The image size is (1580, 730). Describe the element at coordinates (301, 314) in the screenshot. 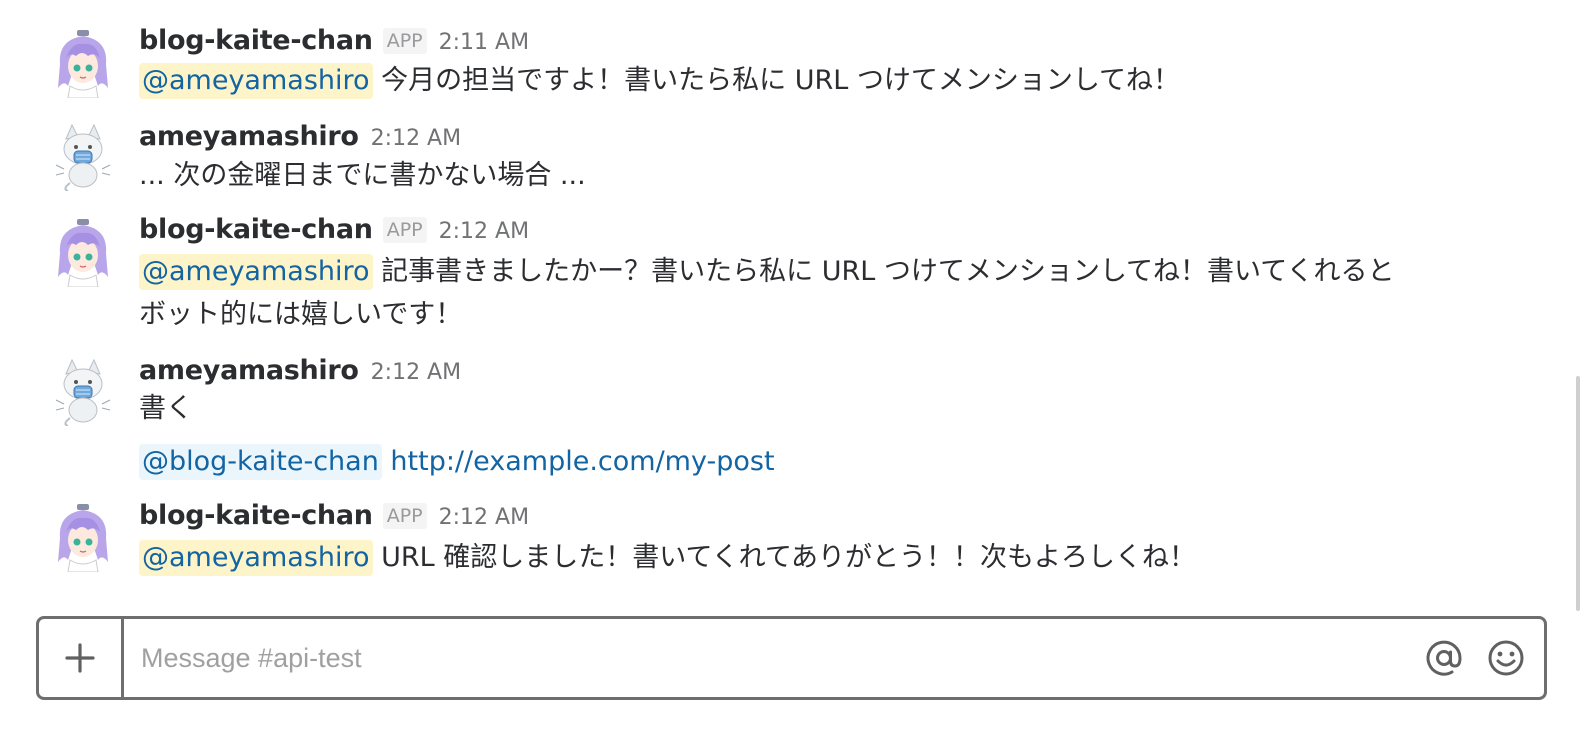

I see `message-text-continued: ボット的には嬉しいです！` at that location.